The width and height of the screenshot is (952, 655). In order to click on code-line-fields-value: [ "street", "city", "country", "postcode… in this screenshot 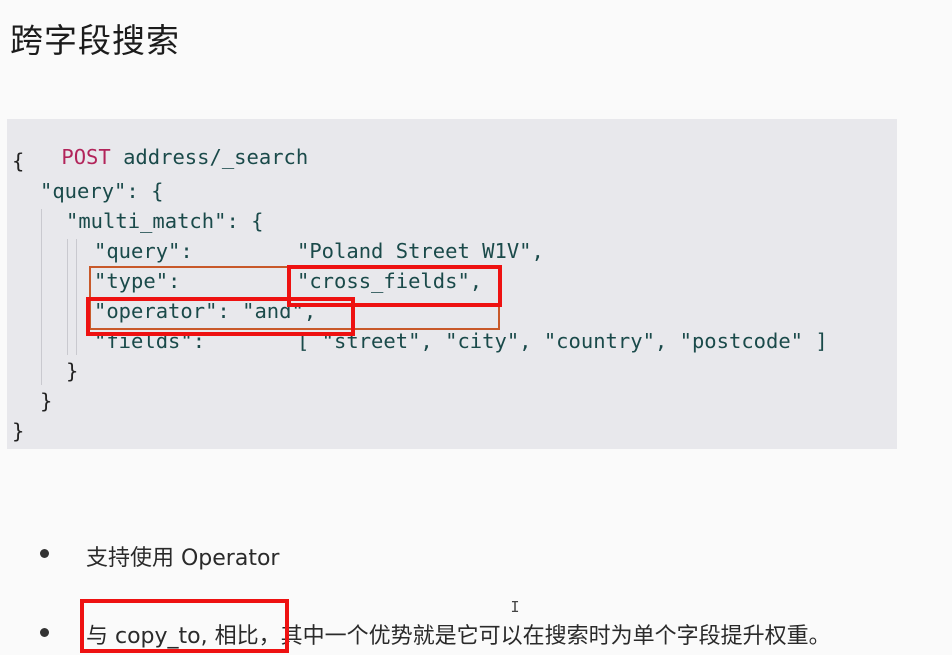, I will do `click(562, 341)`.